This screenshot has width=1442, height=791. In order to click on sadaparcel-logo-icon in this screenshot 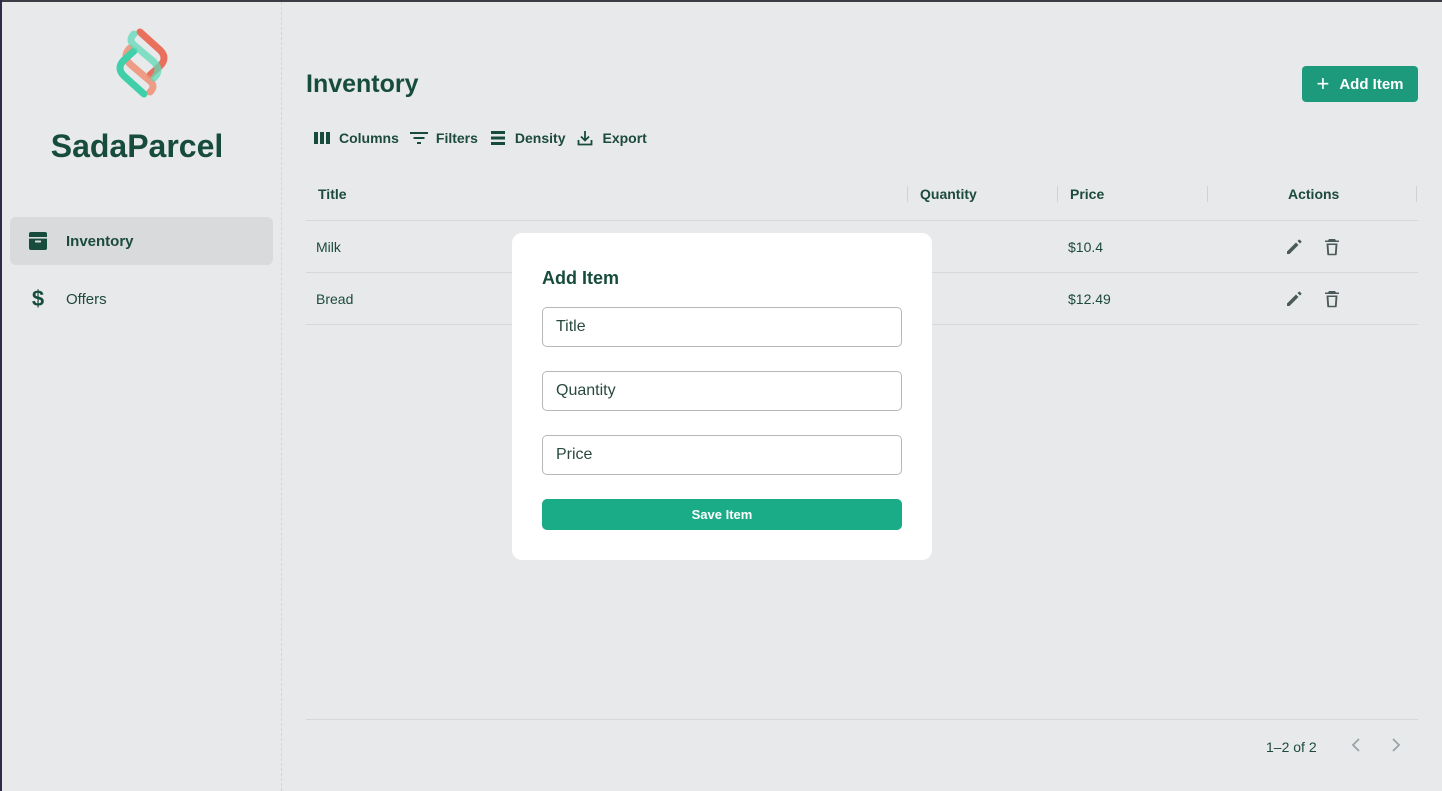, I will do `click(142, 63)`.